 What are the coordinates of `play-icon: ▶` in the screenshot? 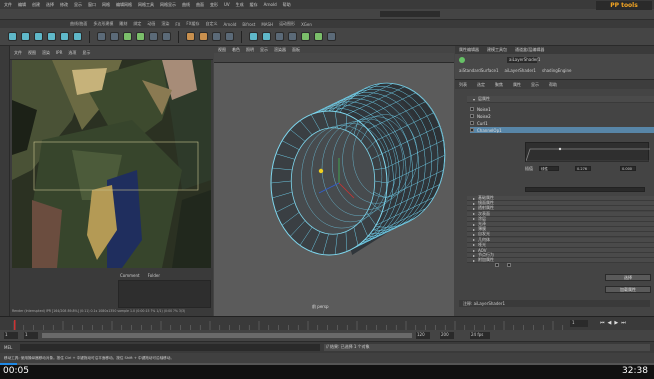 It's located at (616, 323).